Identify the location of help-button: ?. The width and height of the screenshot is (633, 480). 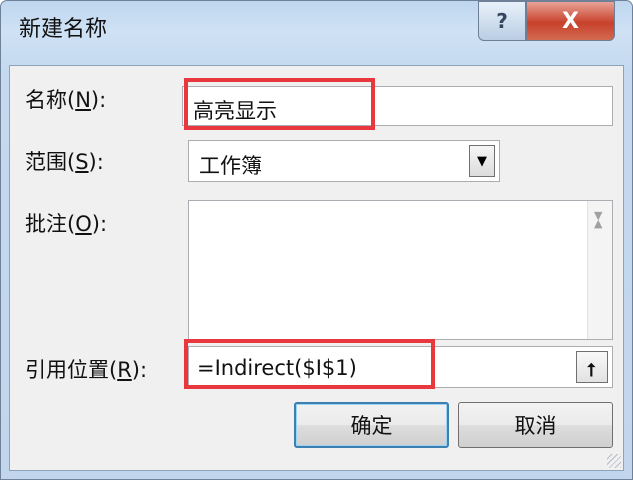
(502, 21).